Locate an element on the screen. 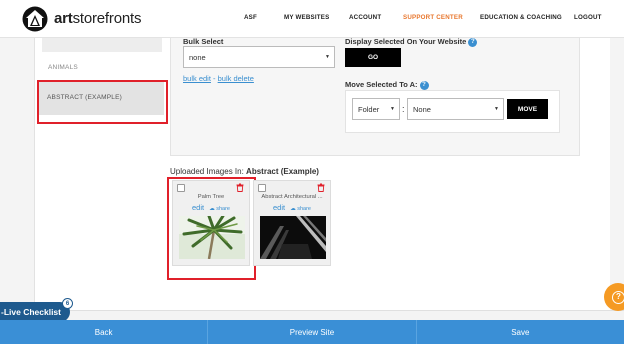 Image resolution: width=624 pixels, height=344 pixels. bulk-edit-link: bulk edit is located at coordinates (197, 78).